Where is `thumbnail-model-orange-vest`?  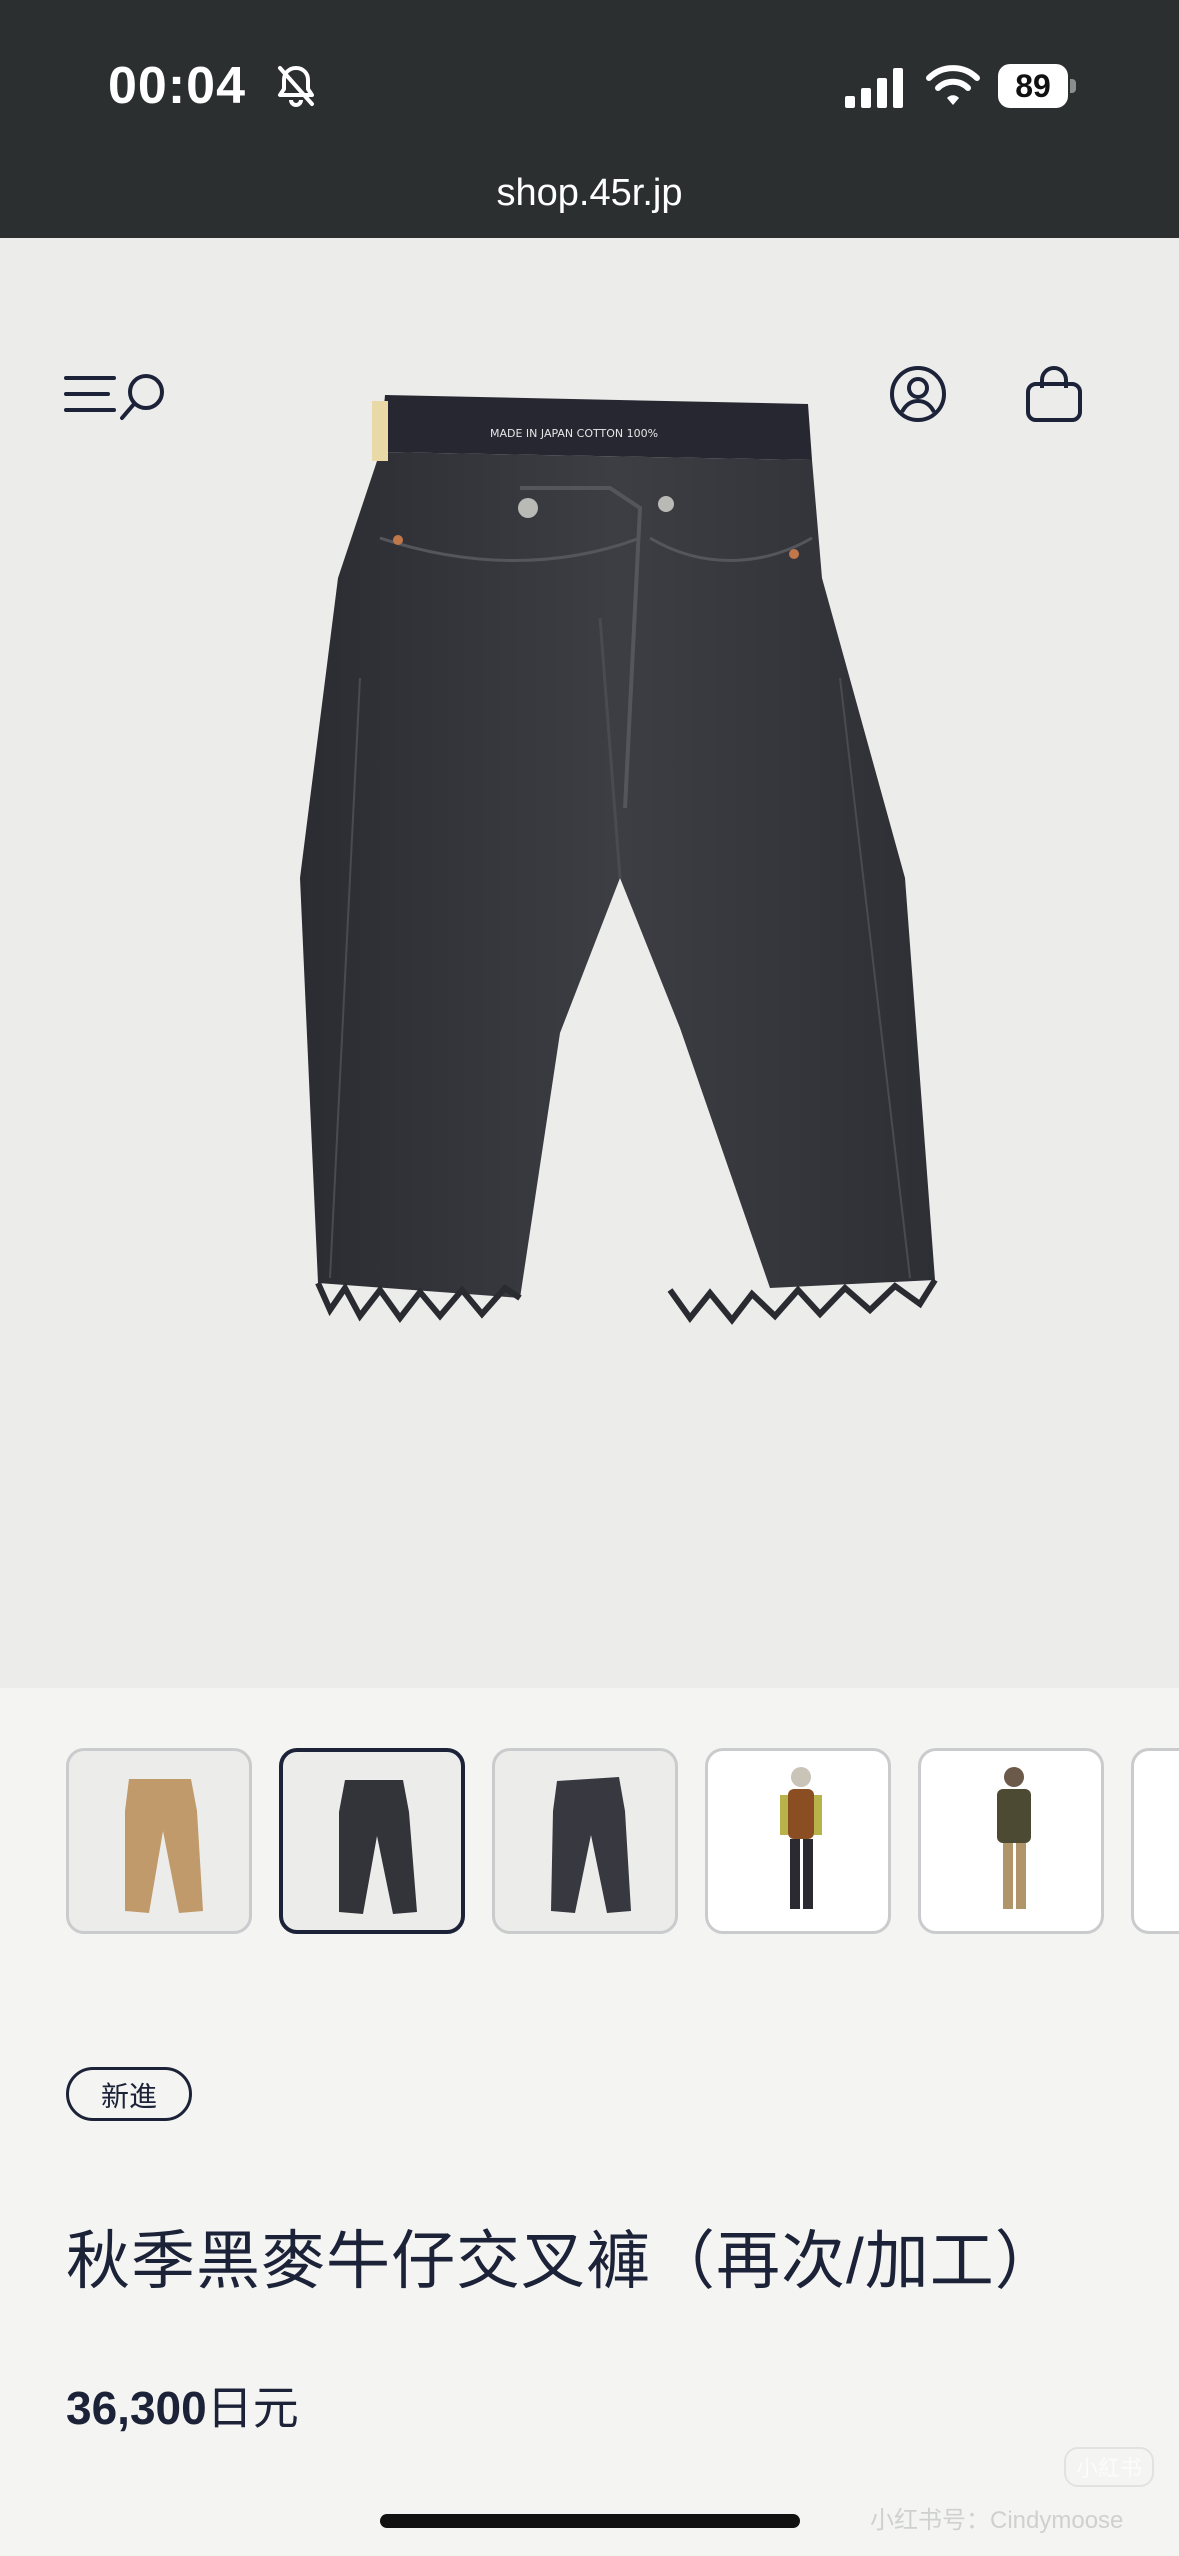
thumbnail-model-orange-vest is located at coordinates (798, 1841).